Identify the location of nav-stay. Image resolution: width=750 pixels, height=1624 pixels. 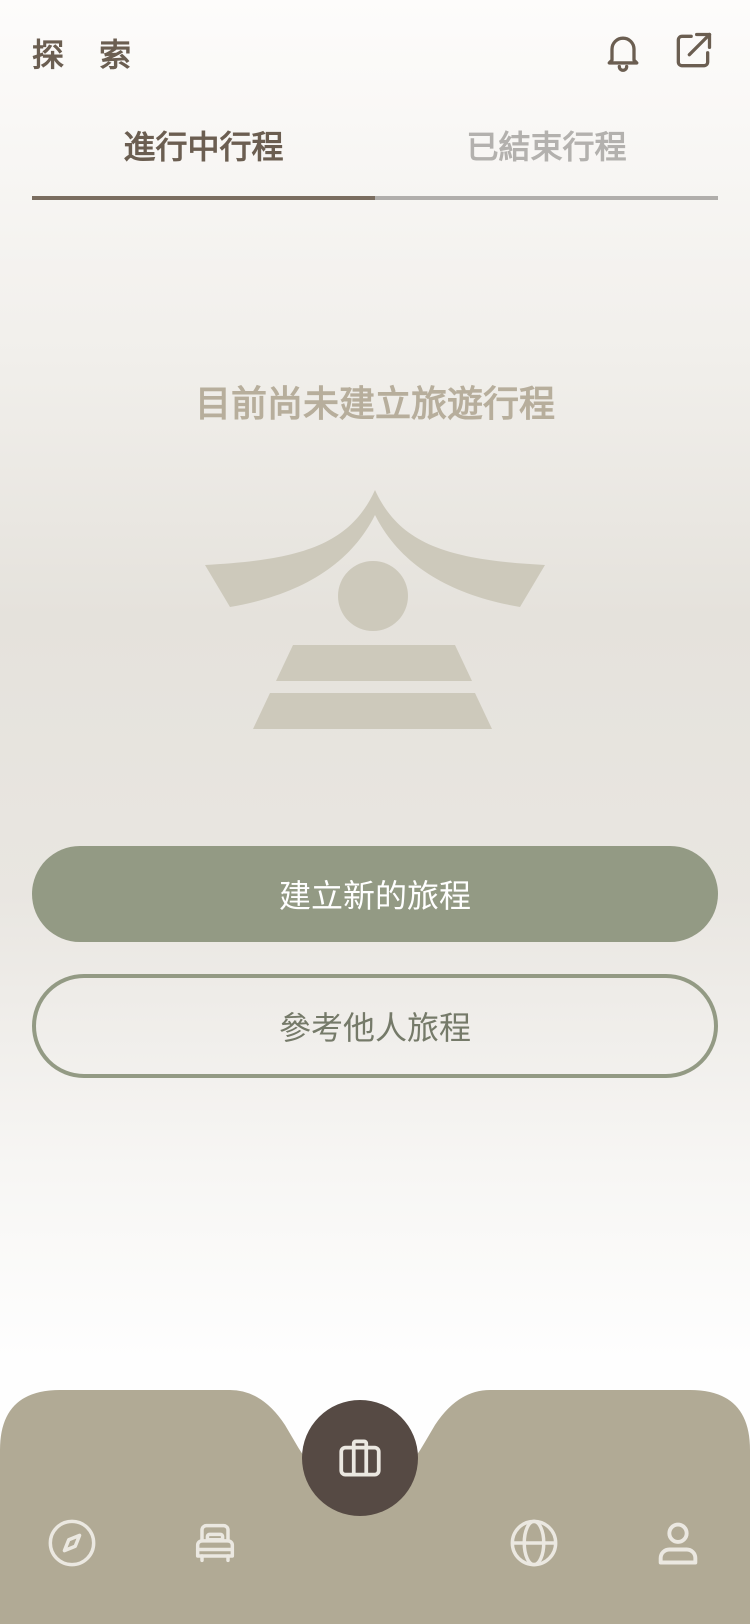
(215, 1543).